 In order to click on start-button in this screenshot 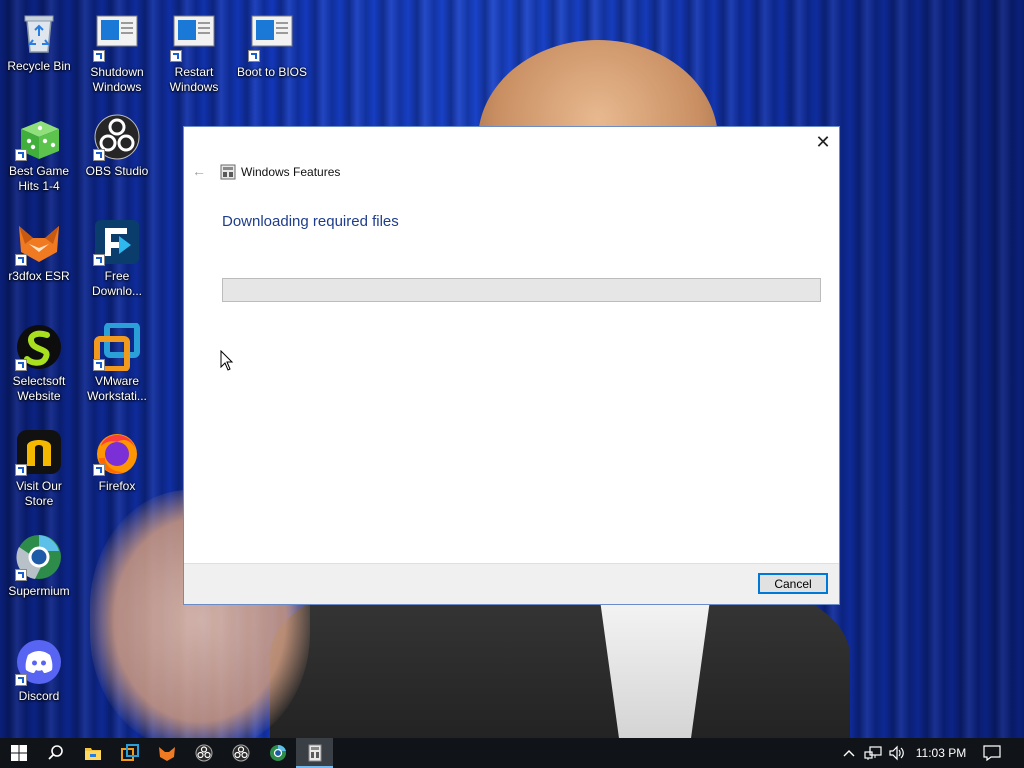, I will do `click(18, 753)`.